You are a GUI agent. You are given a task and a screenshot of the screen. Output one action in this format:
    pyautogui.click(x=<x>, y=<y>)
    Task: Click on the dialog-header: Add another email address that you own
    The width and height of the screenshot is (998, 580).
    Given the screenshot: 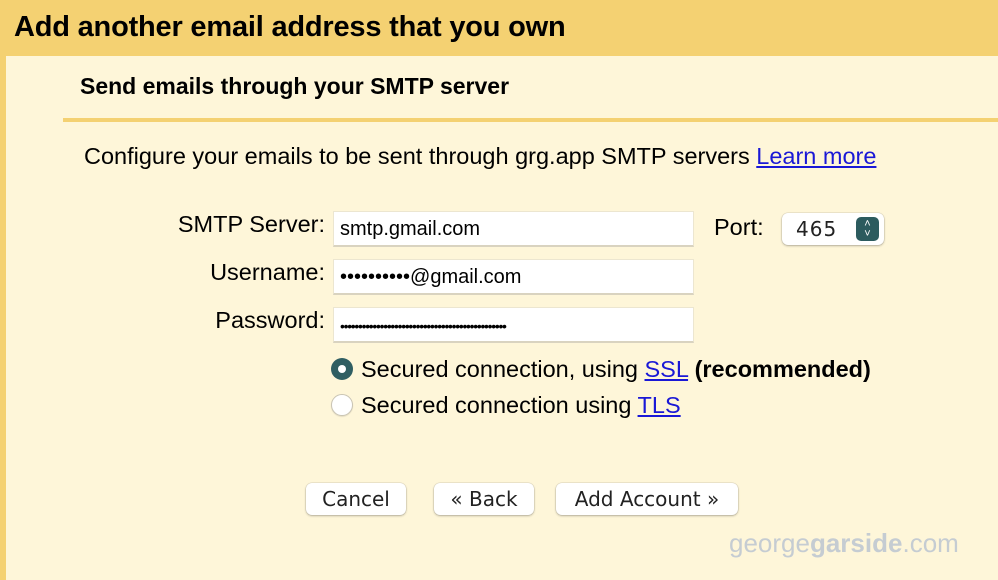 What is the action you would take?
    pyautogui.click(x=499, y=28)
    